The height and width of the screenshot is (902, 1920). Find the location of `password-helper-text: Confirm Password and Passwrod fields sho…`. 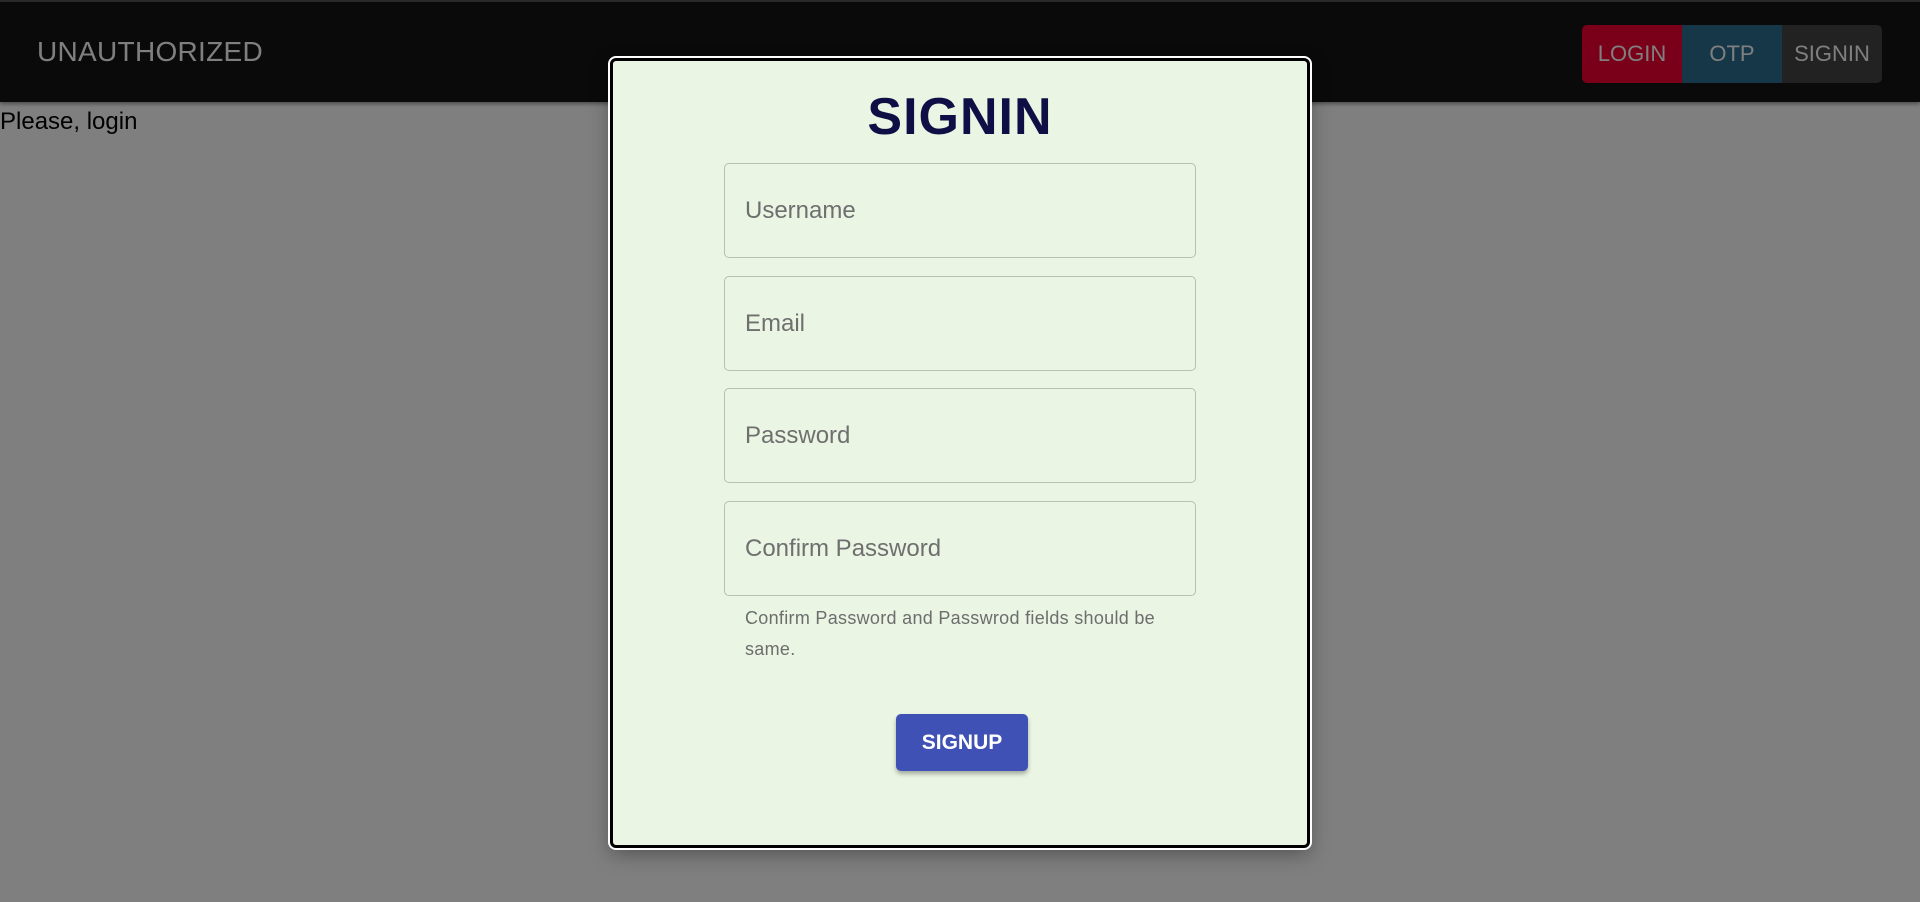

password-helper-text: Confirm Password and Passwrod fields sho… is located at coordinates (950, 633).